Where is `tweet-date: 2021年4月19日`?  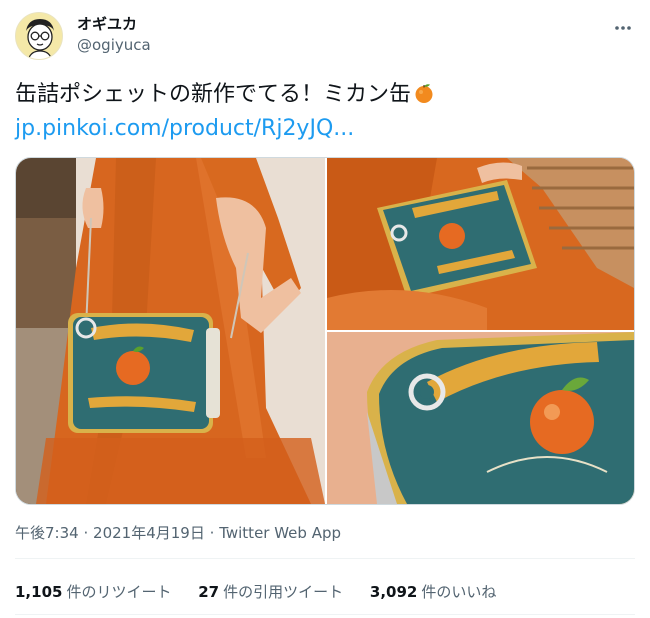
tweet-date: 2021年4月19日 is located at coordinates (149, 533).